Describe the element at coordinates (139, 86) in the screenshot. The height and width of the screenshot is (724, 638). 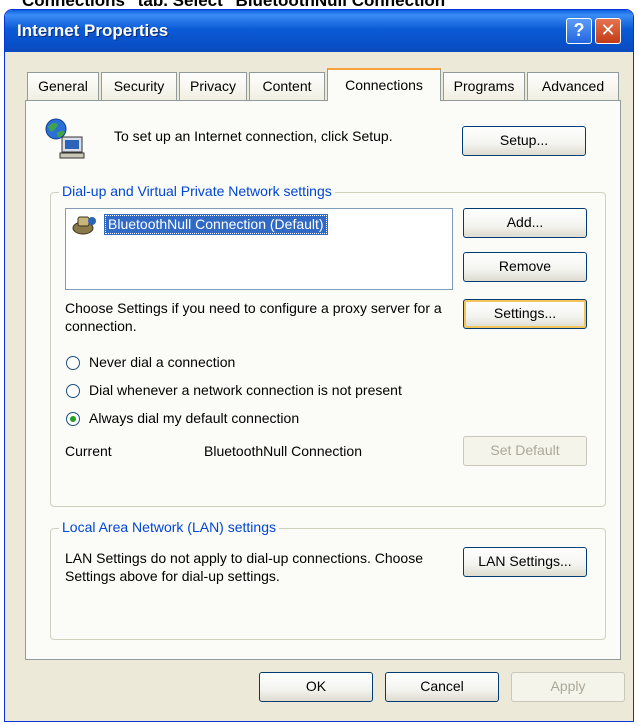
I see `tab-security: Security` at that location.